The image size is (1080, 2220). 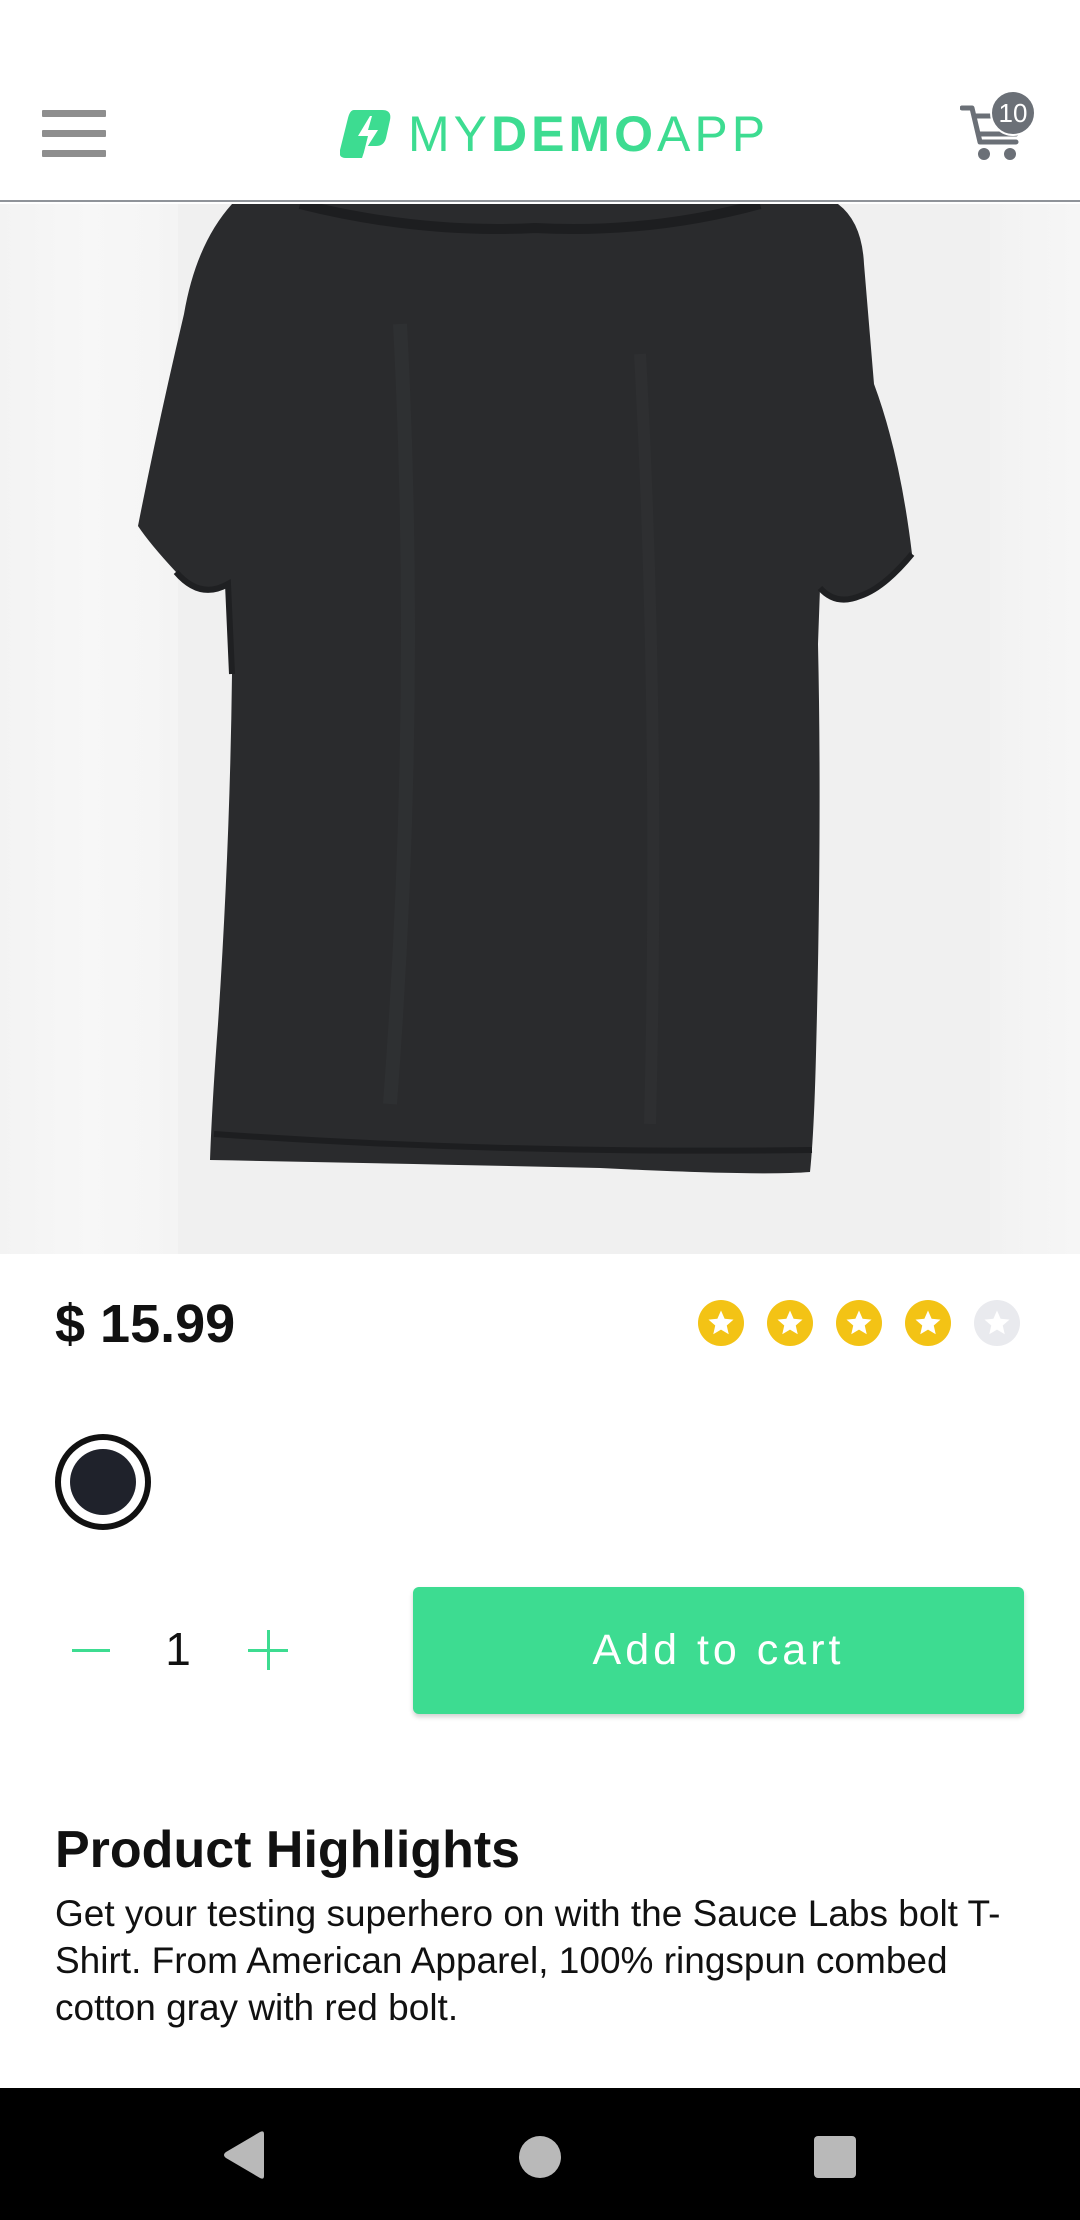 I want to click on logo-text-my: MY, so click(x=449, y=134).